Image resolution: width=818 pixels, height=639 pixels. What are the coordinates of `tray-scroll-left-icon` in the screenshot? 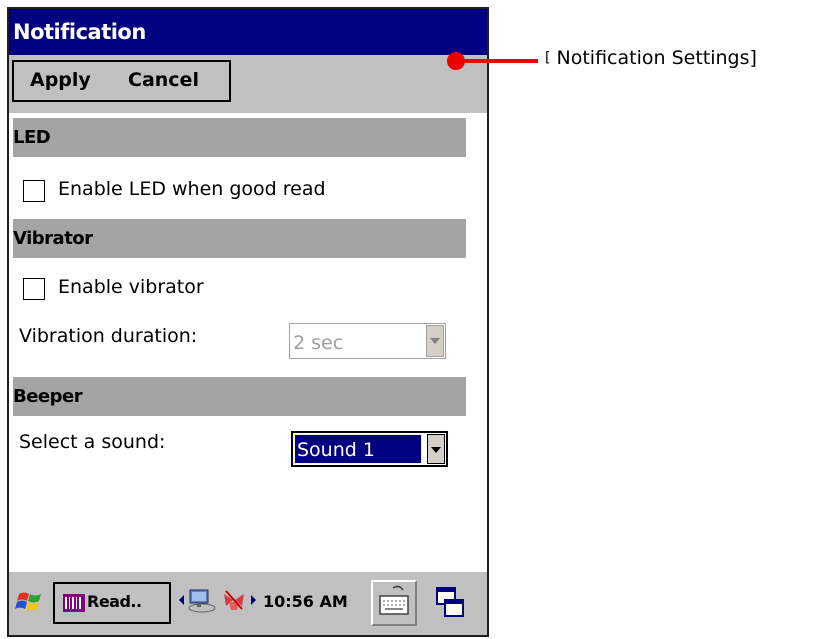 It's located at (181, 600).